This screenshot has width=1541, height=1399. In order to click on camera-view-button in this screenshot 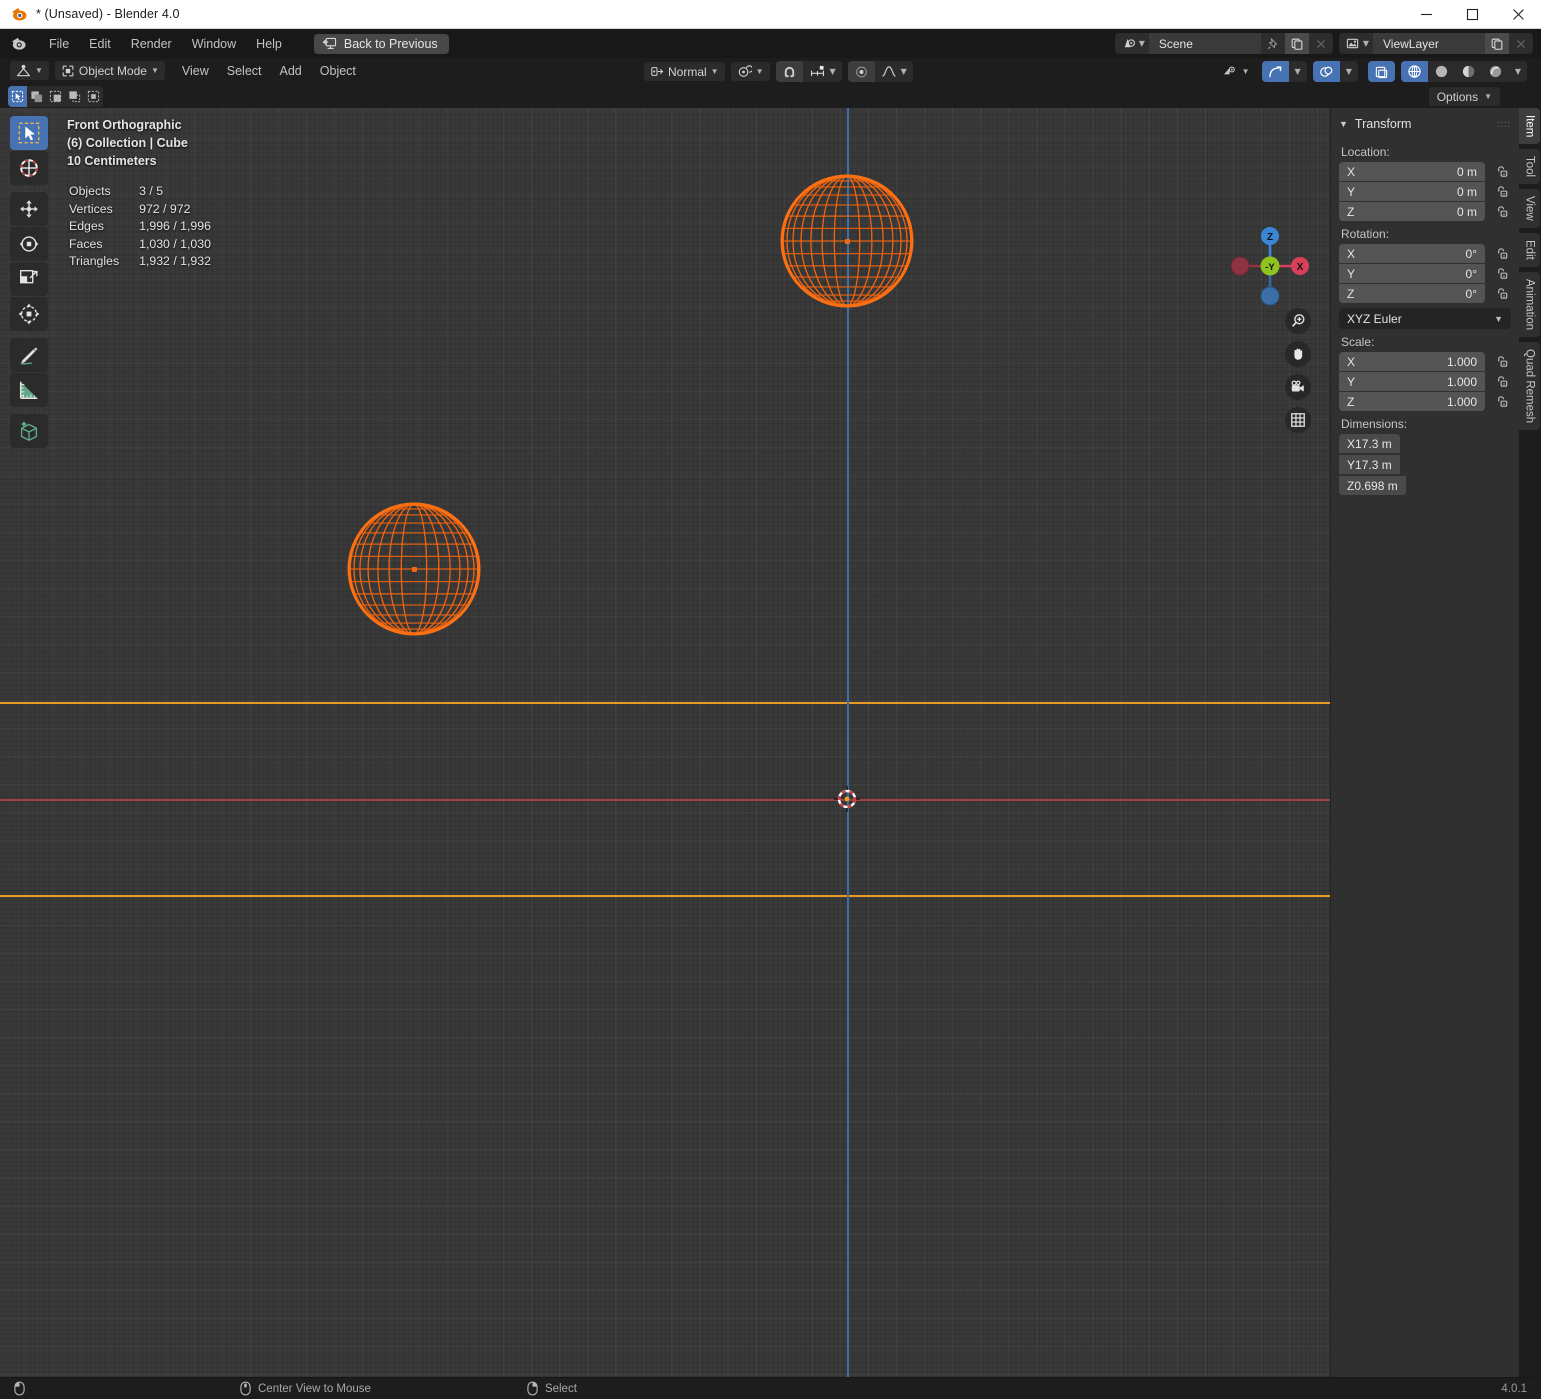, I will do `click(1298, 387)`.